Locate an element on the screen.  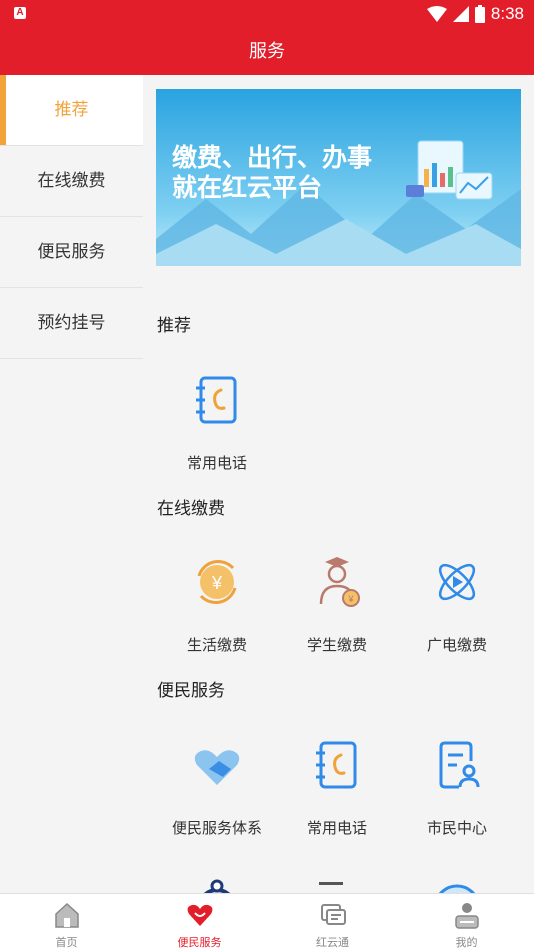
status-indicators: 8:38 is located at coordinates (475, 14).